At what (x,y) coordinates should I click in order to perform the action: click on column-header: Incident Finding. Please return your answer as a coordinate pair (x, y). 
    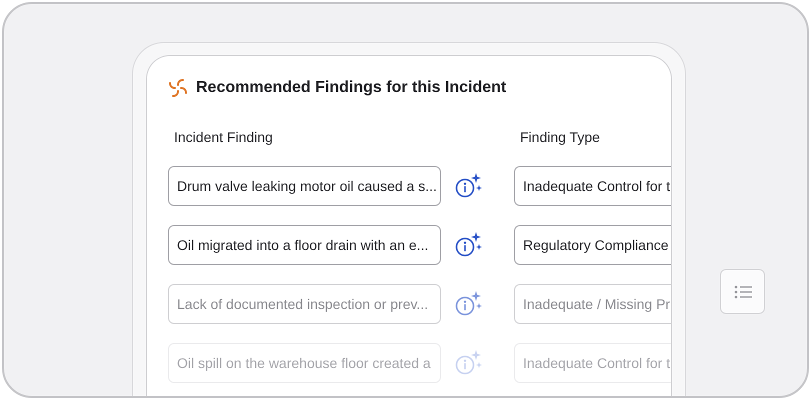
    Looking at the image, I should click on (223, 137).